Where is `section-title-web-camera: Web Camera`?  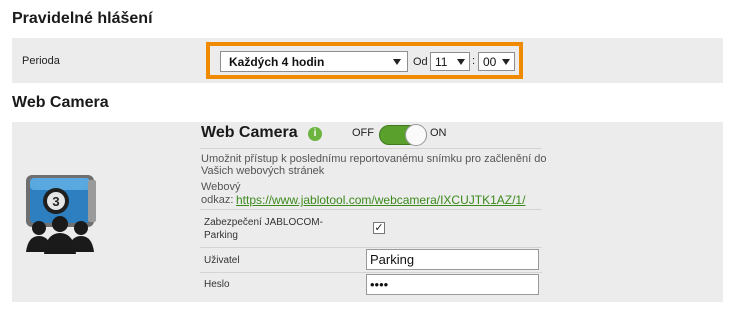 section-title-web-camera: Web Camera is located at coordinates (60, 102).